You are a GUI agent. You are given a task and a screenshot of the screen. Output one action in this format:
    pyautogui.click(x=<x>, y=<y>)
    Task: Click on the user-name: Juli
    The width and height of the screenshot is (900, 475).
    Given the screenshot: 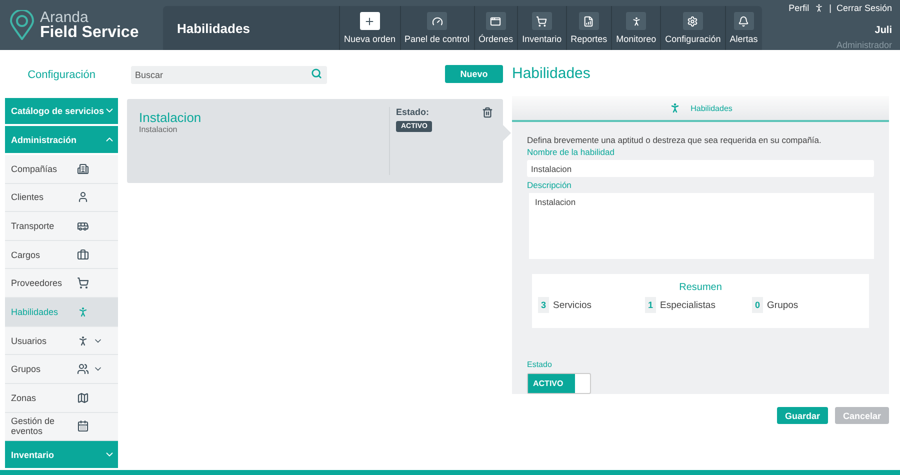 What is the action you would take?
    pyautogui.click(x=883, y=30)
    